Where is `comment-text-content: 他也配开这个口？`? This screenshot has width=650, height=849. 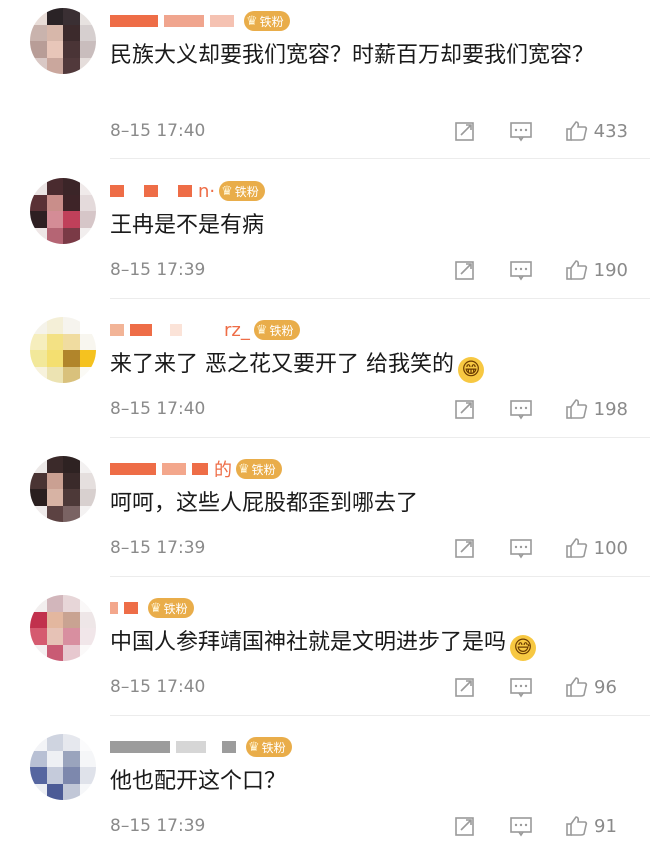
comment-text-content: 他也配开这个口？ is located at coordinates (198, 781).